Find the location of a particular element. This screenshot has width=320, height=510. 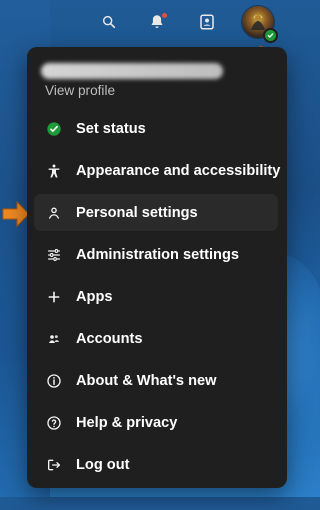

search-icon is located at coordinates (109, 22).